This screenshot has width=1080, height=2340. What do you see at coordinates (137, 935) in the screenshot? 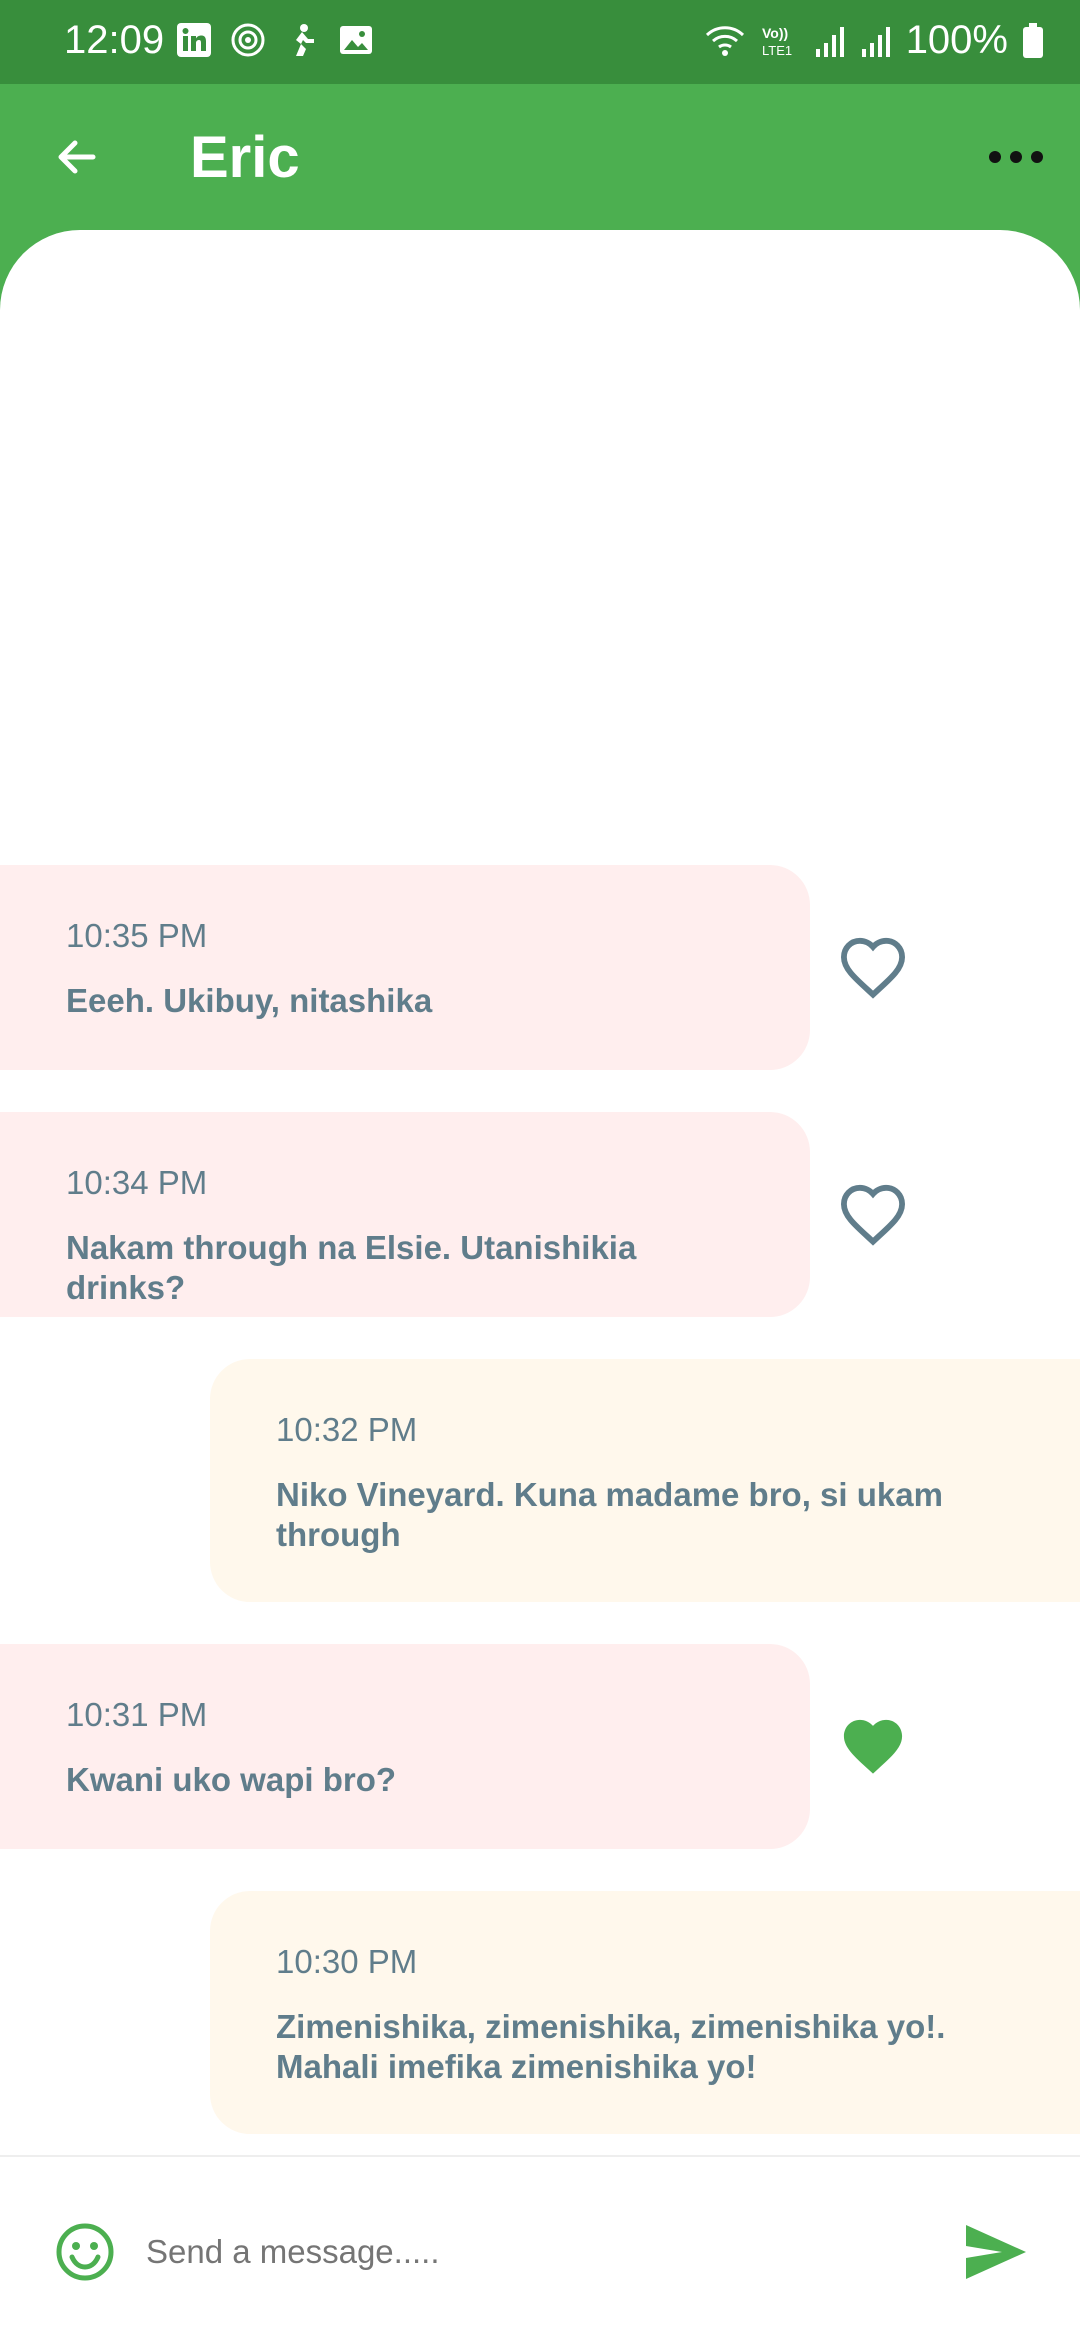
I see `message-time: 10:35 PM` at bounding box center [137, 935].